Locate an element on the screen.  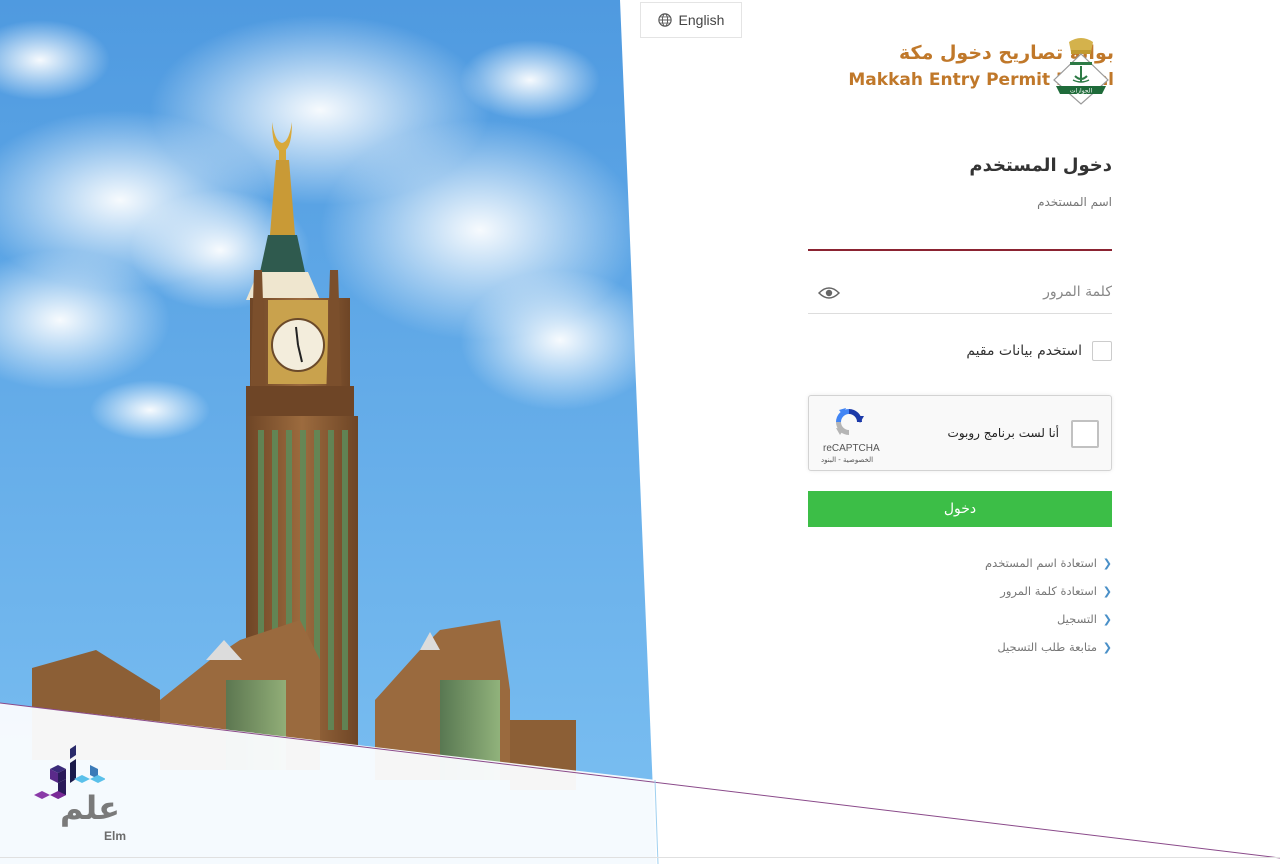
password-field is located at coordinates (960, 292).